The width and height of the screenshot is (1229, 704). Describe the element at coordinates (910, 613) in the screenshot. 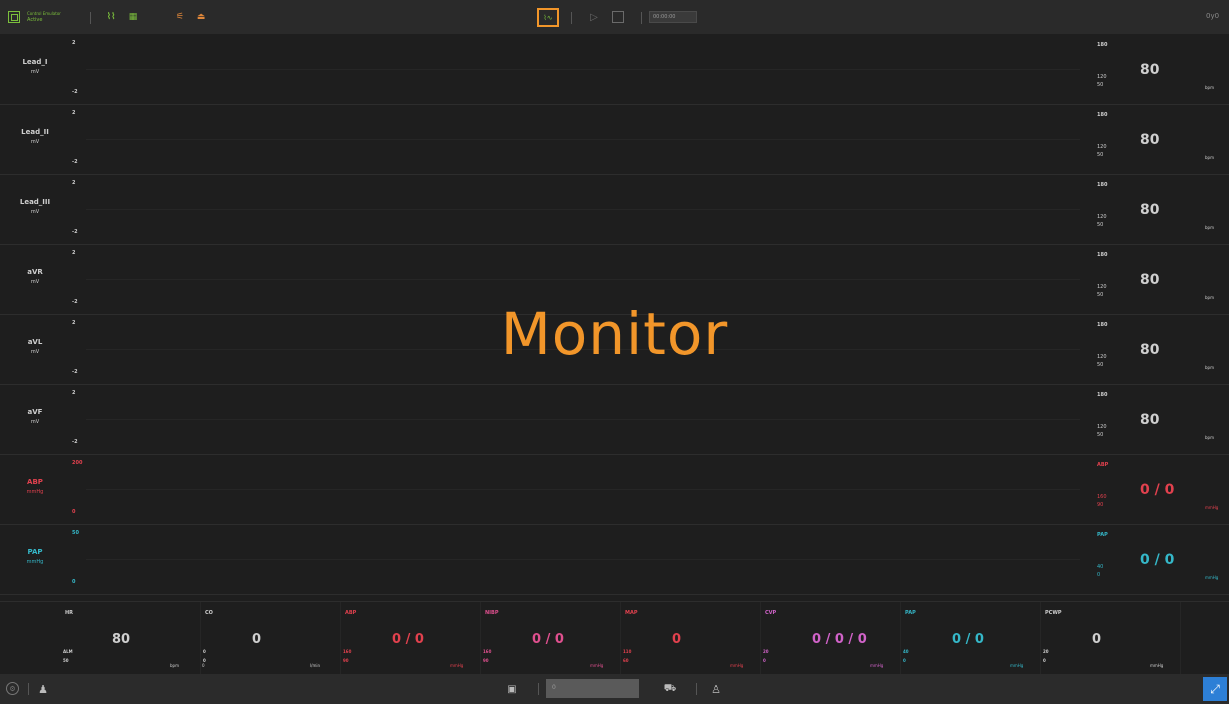

I see `parameter-name: PAP` at that location.